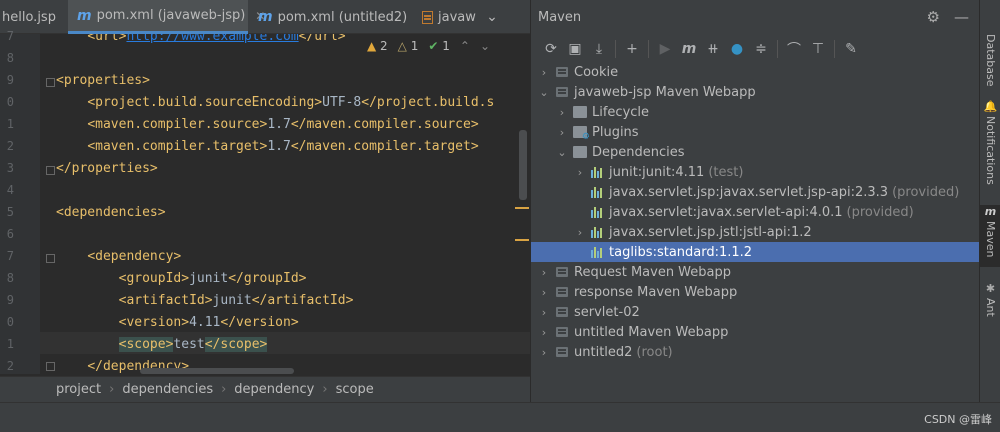  Describe the element at coordinates (656, 292) in the screenshot. I see `tree-item-label: response Maven Webapp` at that location.